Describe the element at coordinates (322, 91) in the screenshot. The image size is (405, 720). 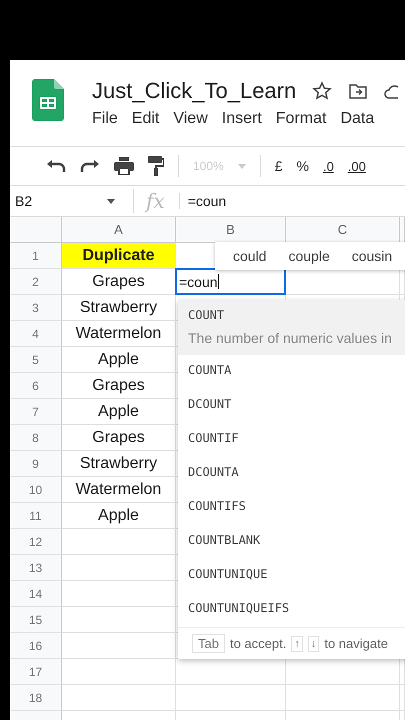
I see `star-icon` at that location.